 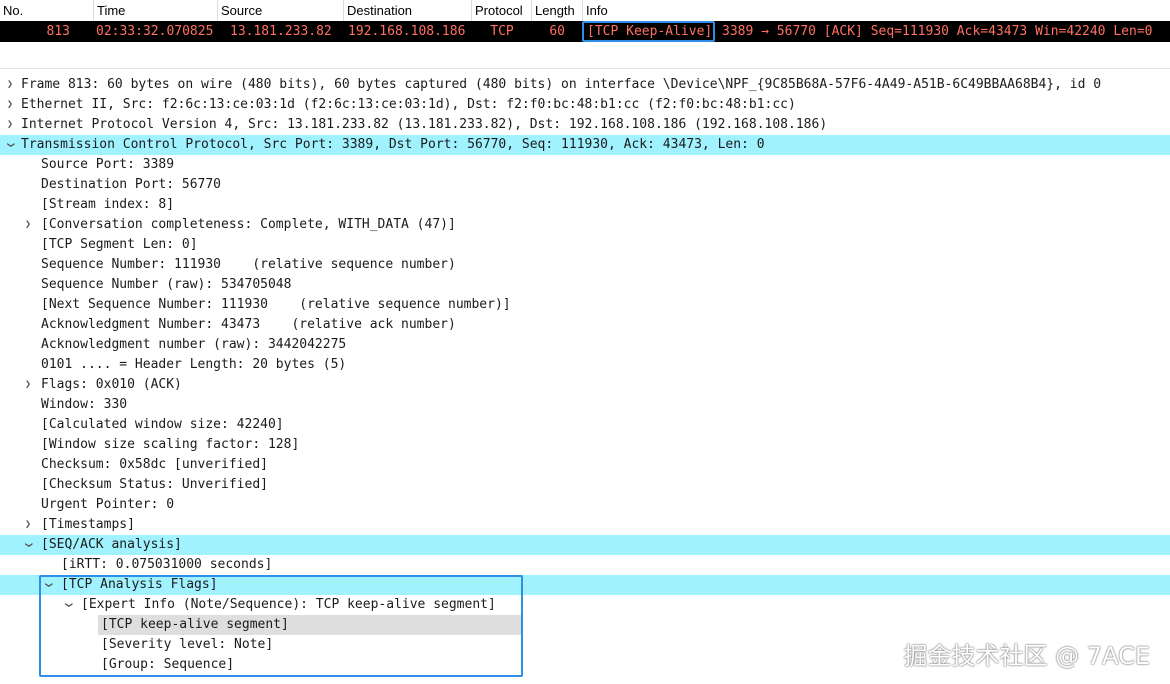 What do you see at coordinates (585, 185) in the screenshot?
I see `tree-node-dst-port: Destination Port: 56770` at bounding box center [585, 185].